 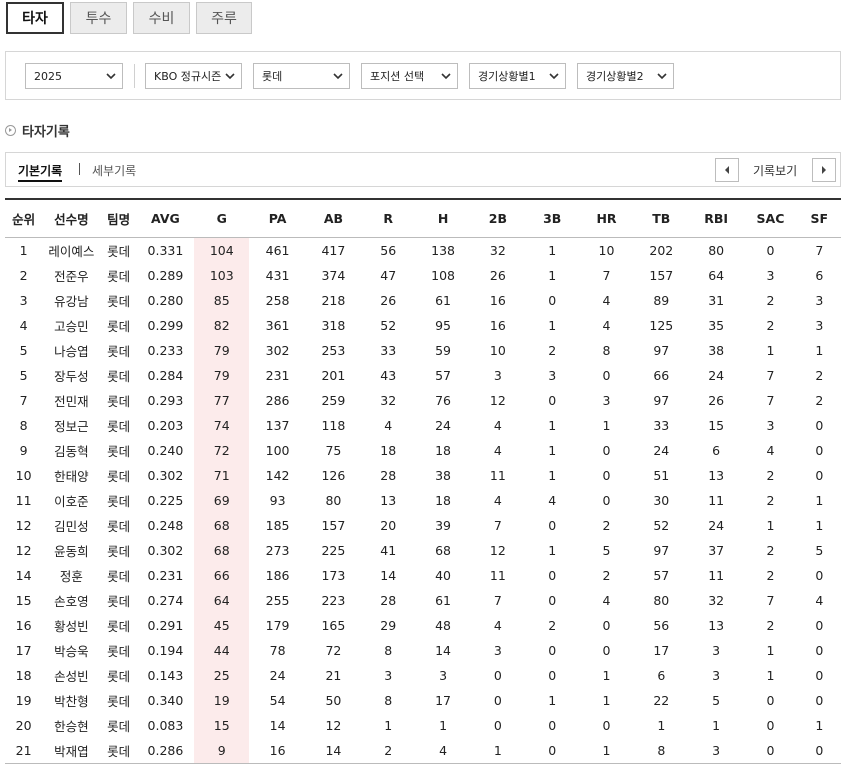 What do you see at coordinates (71, 600) in the screenshot?
I see `player-name-cell: 손호영` at bounding box center [71, 600].